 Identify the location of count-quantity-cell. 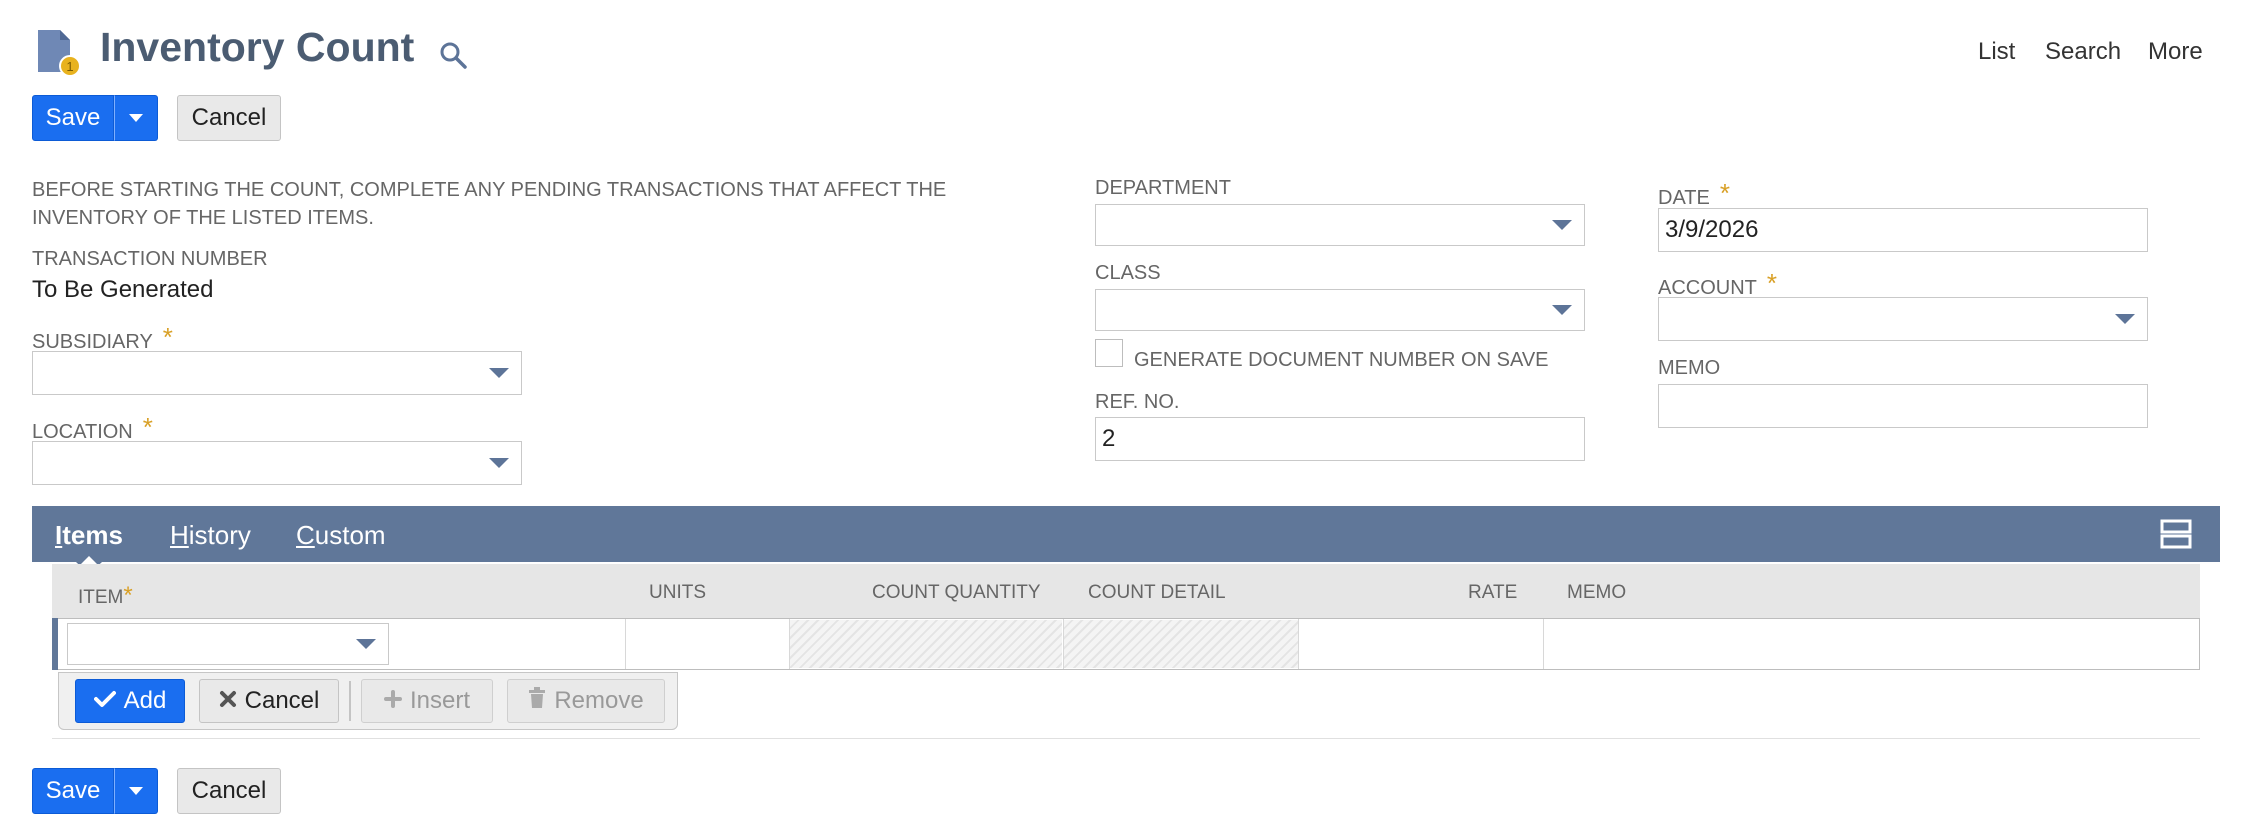
(926, 644).